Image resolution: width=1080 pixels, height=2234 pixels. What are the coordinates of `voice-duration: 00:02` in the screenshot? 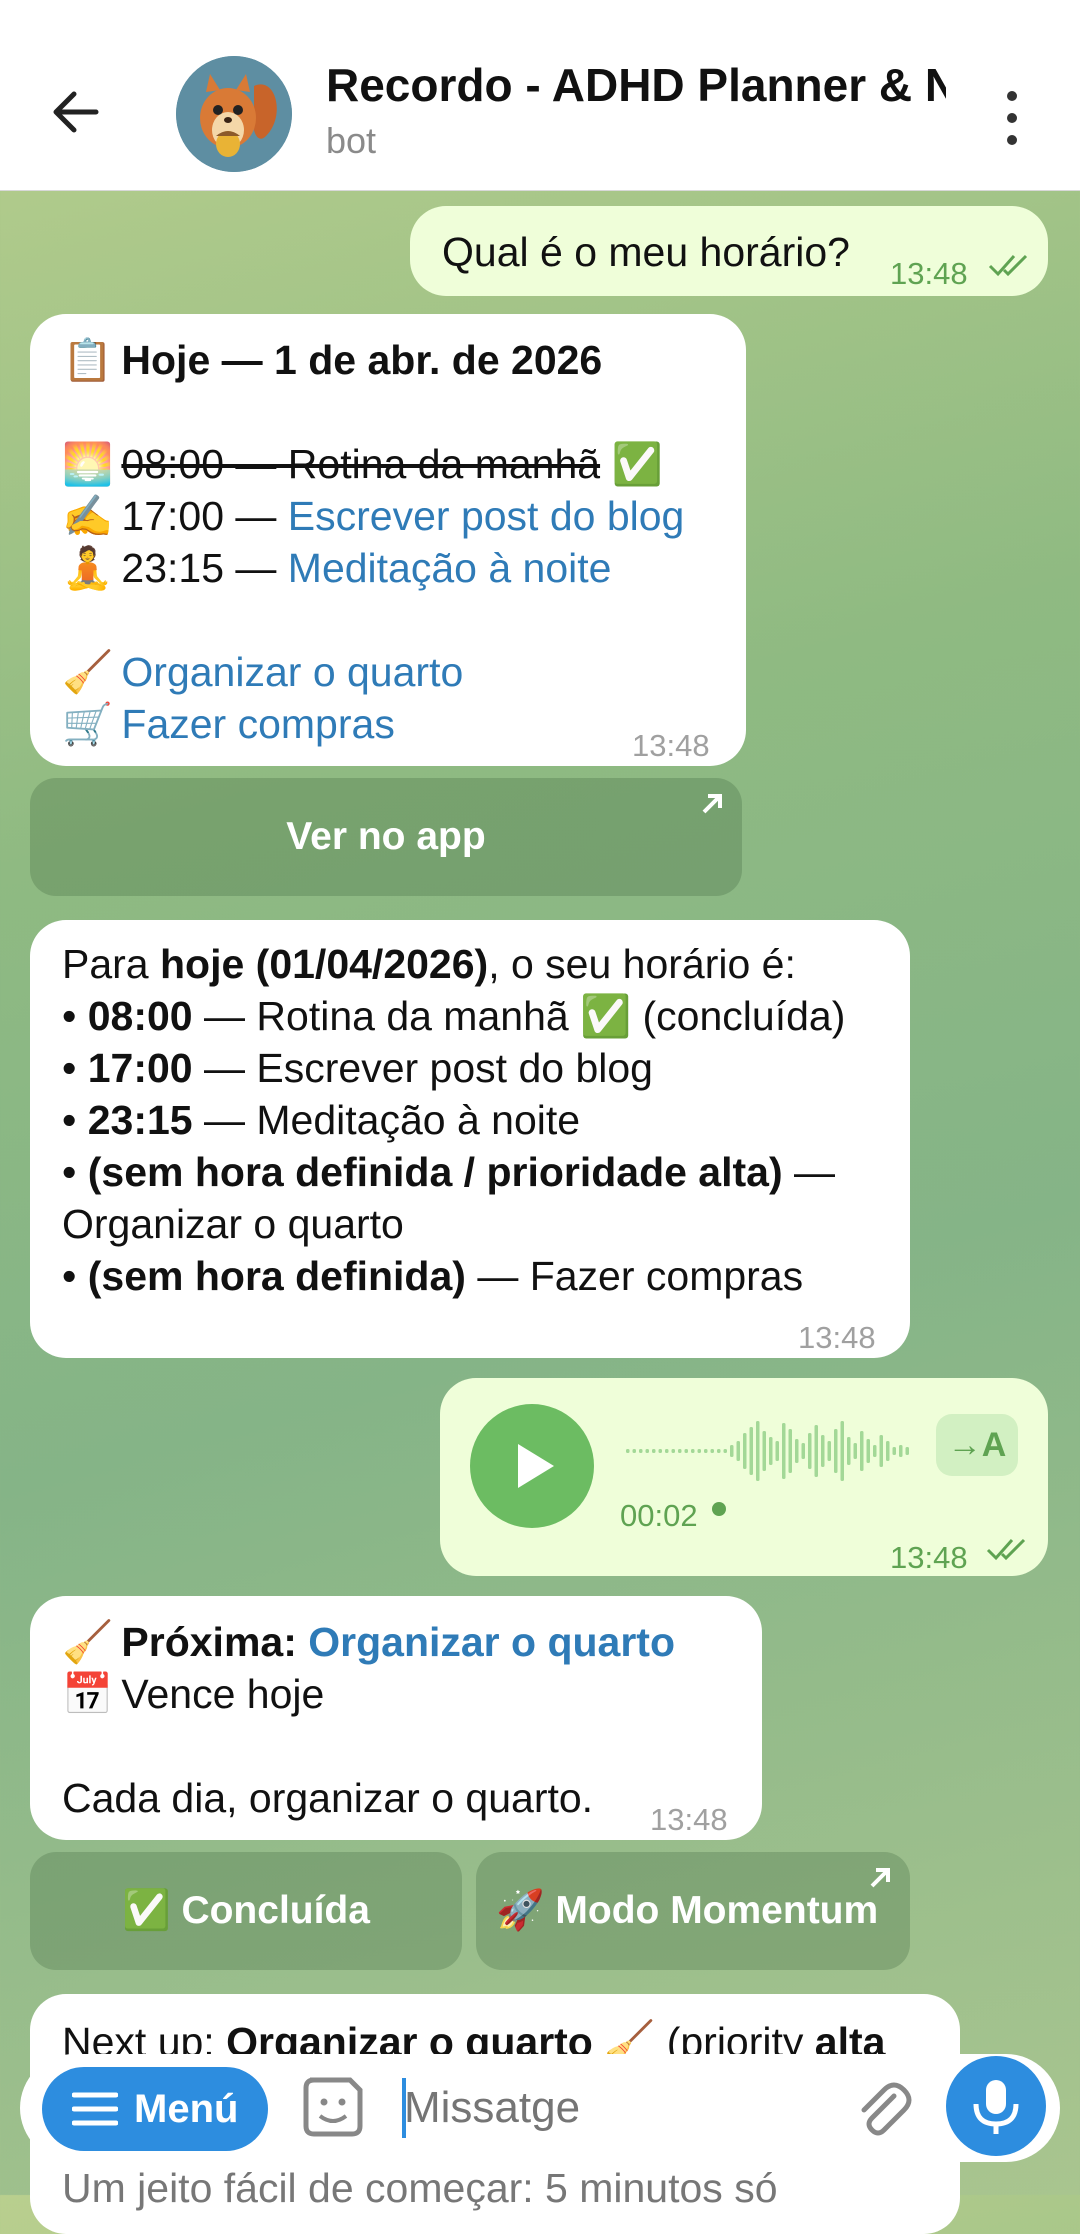 It's located at (659, 1515).